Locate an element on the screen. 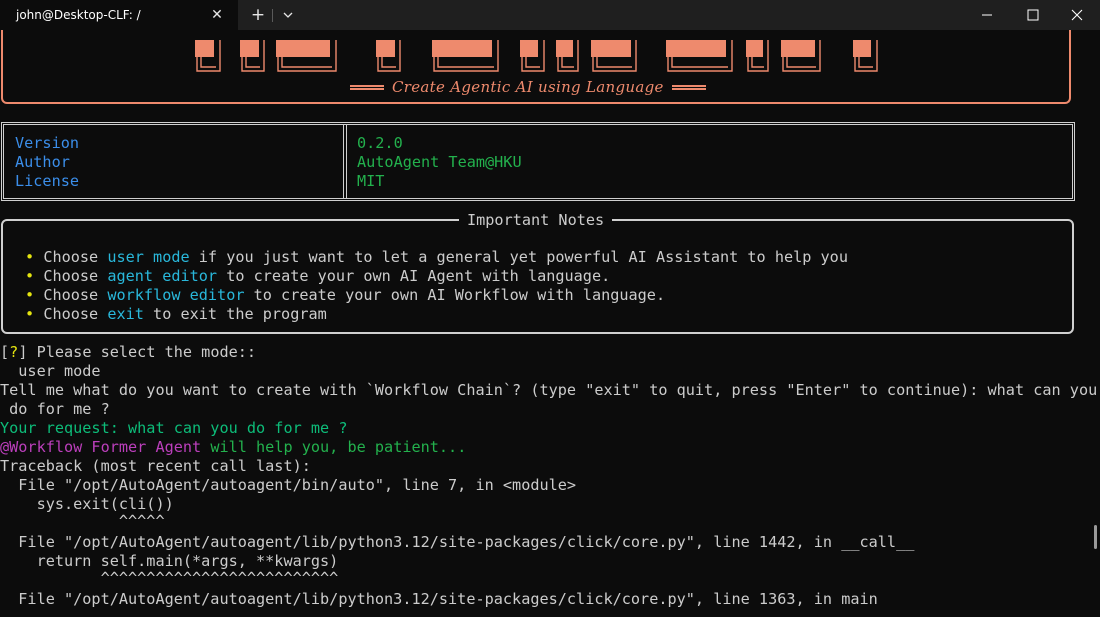  mode-prompt: [?] Please select the mode:: is located at coordinates (128, 352).